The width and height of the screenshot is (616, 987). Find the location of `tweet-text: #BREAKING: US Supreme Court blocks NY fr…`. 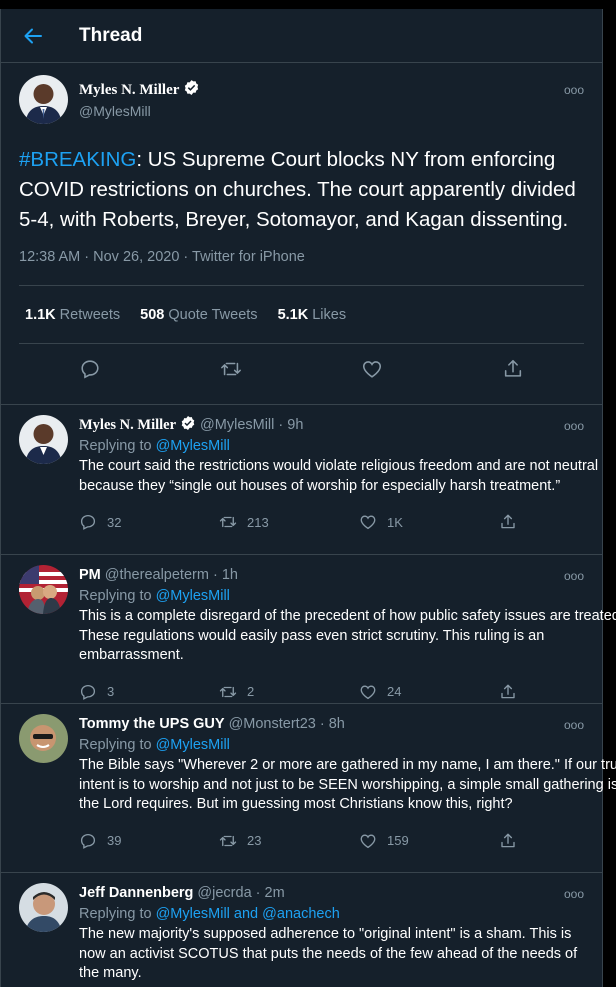

tweet-text: #BREAKING: US Supreme Court blocks NY fr… is located at coordinates (301, 190).